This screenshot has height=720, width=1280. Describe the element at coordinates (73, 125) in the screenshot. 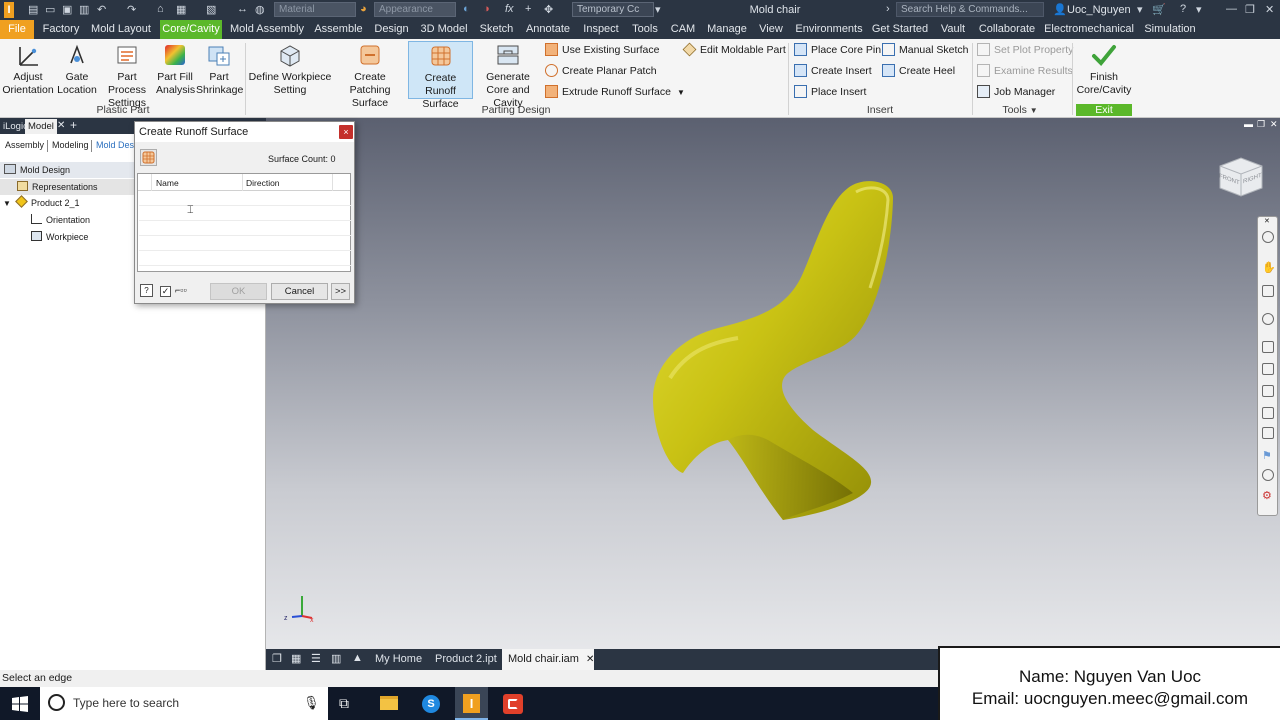

I see `add-tab-icon: +` at that location.